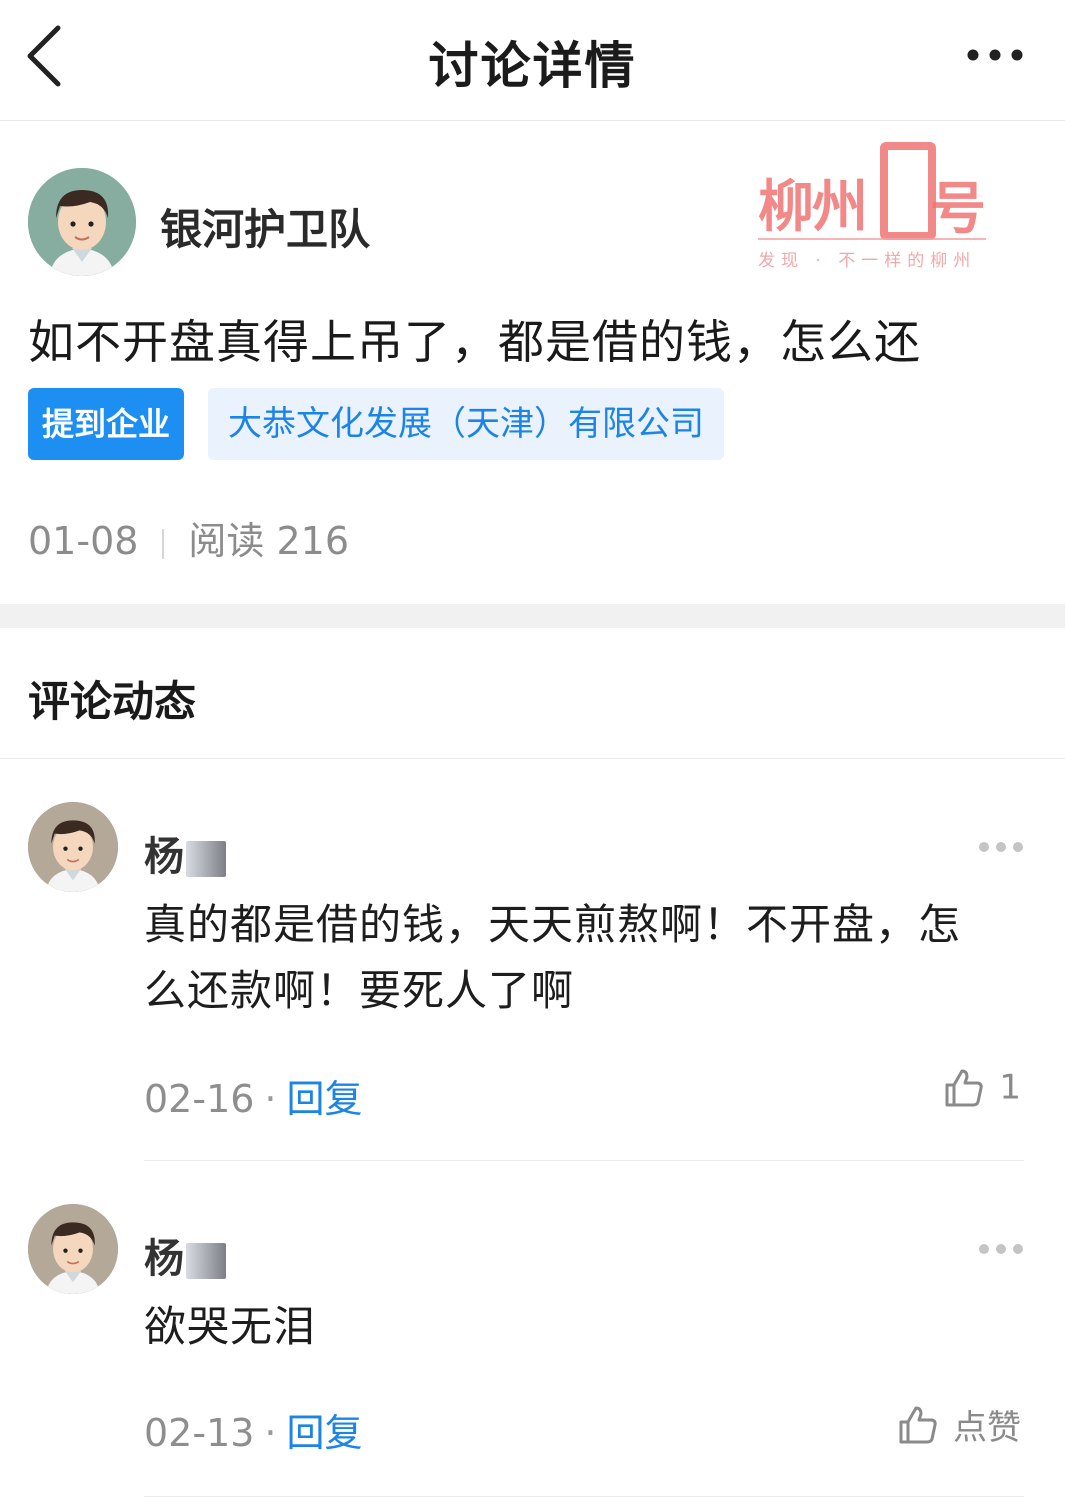  I want to click on like-count: 1, so click(1010, 1087).